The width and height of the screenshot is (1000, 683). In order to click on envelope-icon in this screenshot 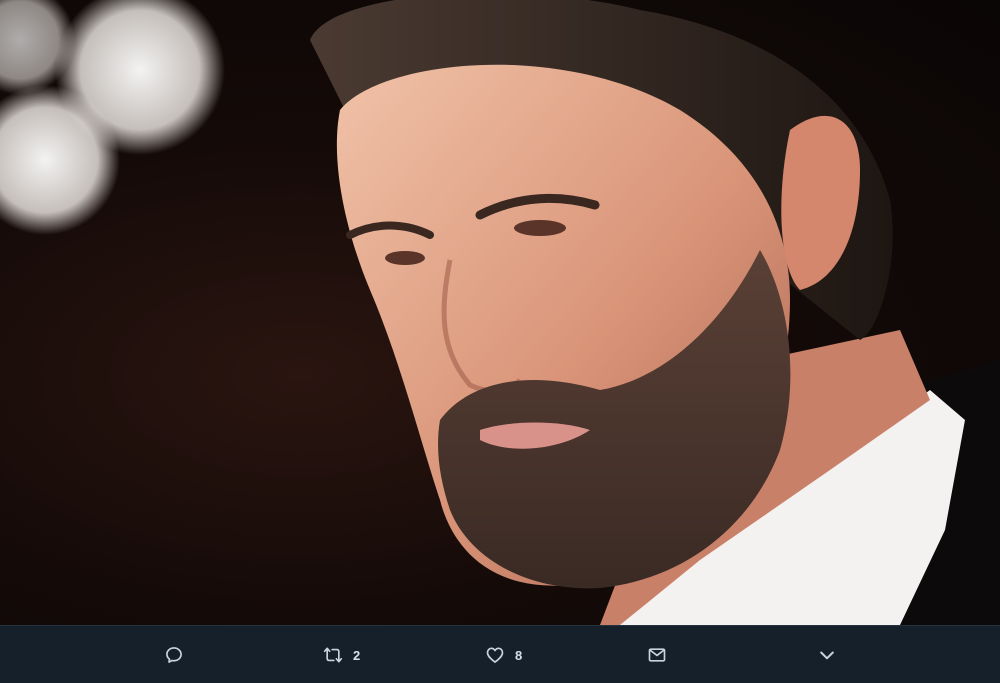, I will do `click(657, 655)`.